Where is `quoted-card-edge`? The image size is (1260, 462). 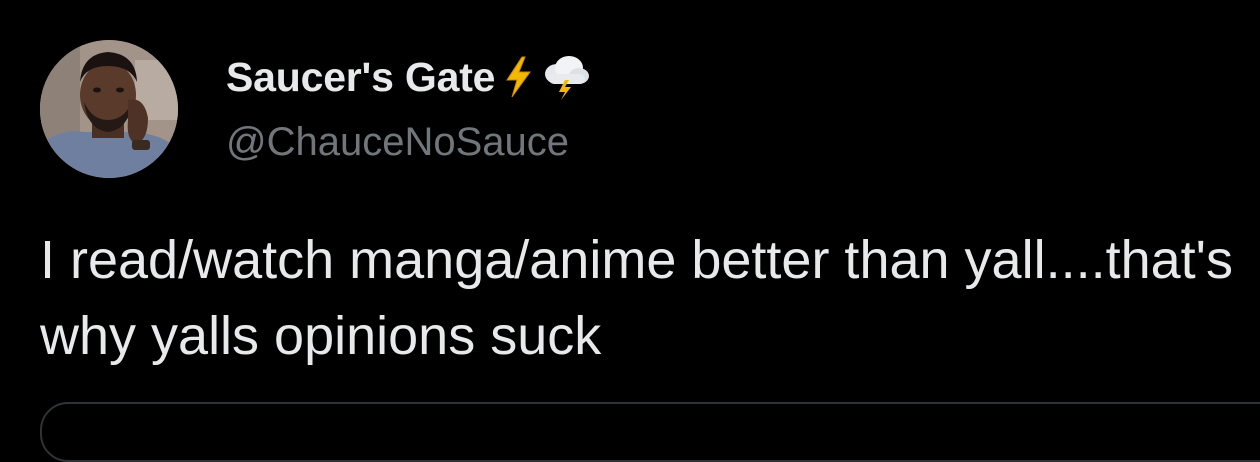
quoted-card-edge is located at coordinates (650, 432).